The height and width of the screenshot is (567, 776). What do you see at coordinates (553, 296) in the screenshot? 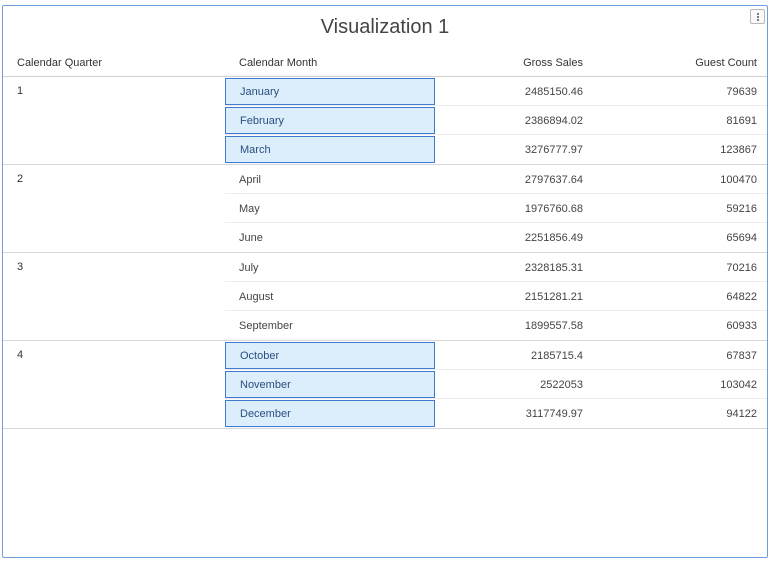
I see `gross-sales-cell: 2151281.21` at bounding box center [553, 296].